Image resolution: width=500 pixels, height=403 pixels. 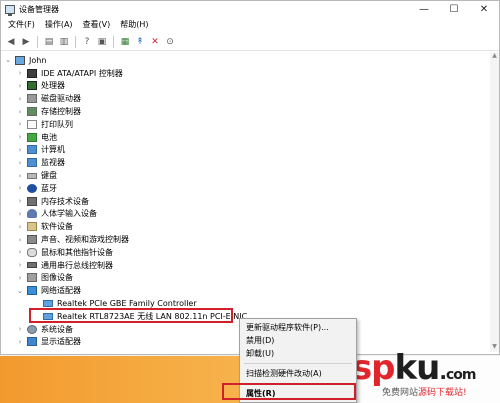 I want to click on category-label: 蓝牙, so click(x=49, y=188).